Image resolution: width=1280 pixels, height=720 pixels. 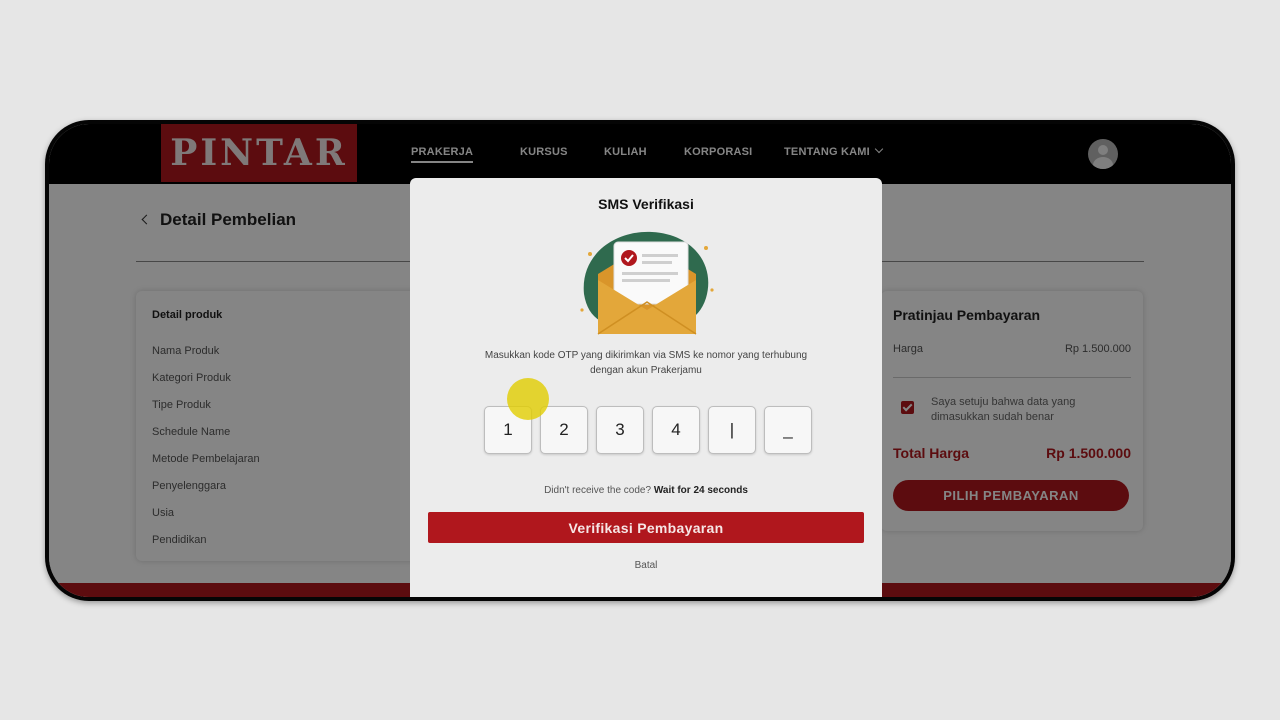 I want to click on otp-digit-6: _, so click(x=788, y=430).